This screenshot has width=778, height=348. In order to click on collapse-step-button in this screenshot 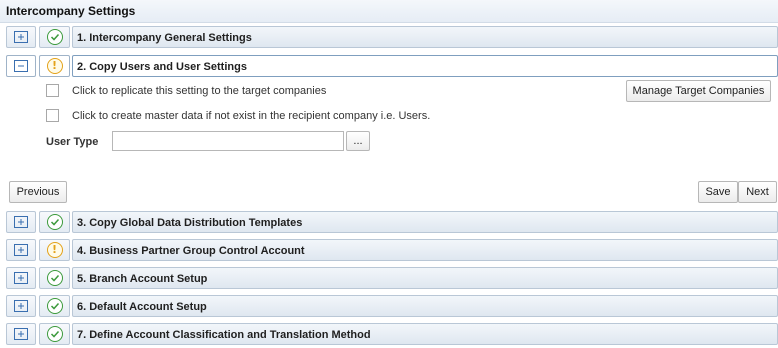, I will do `click(21, 66)`.